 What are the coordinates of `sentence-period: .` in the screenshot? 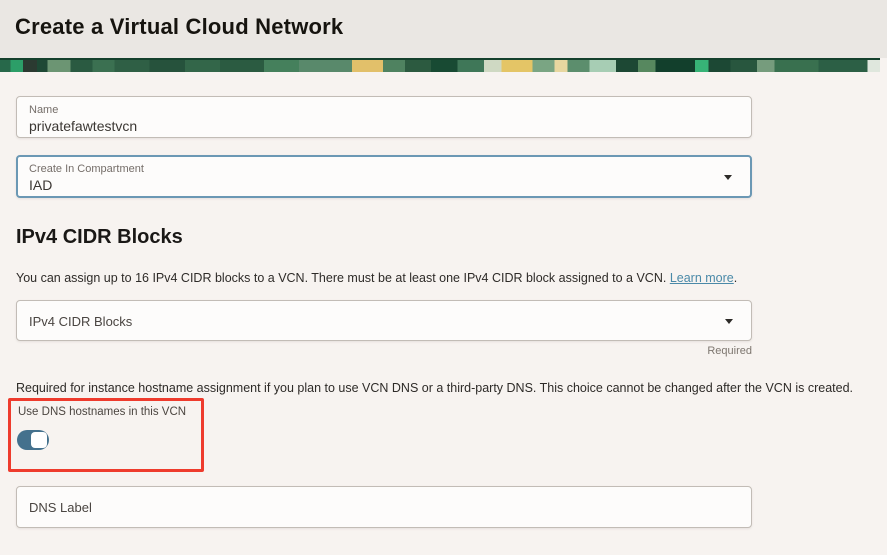 It's located at (735, 278).